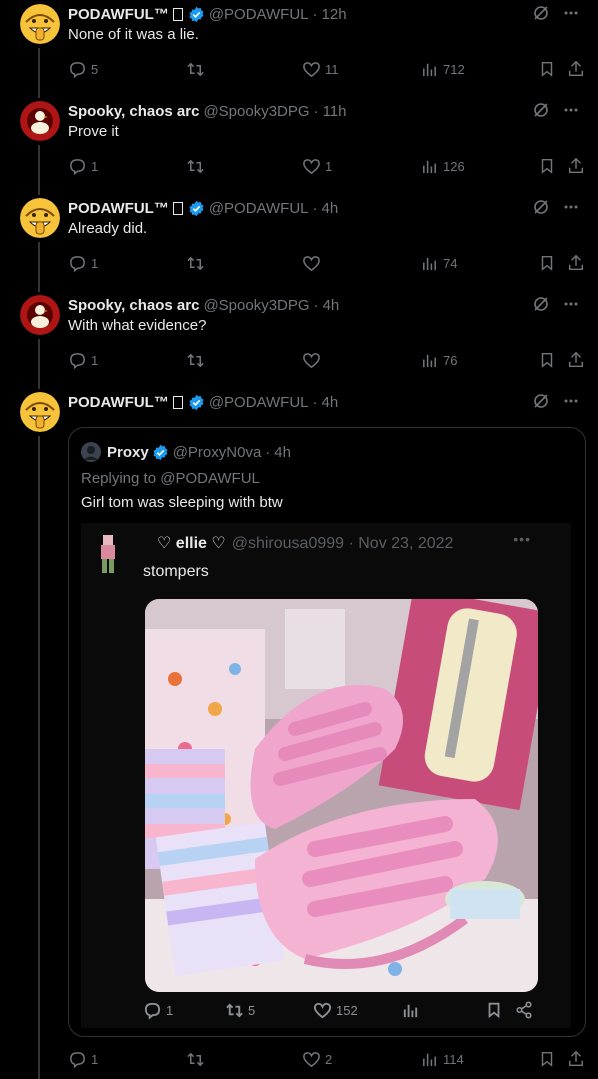 This screenshot has height=1079, width=598. I want to click on view-count: 712, so click(454, 69).